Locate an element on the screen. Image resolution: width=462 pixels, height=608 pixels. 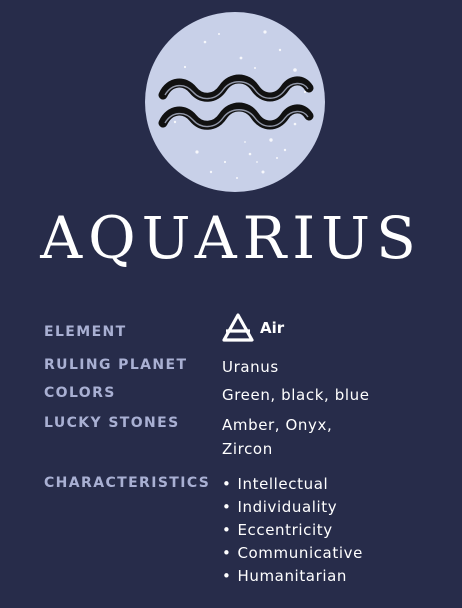
moon-circle is located at coordinates (235, 102).